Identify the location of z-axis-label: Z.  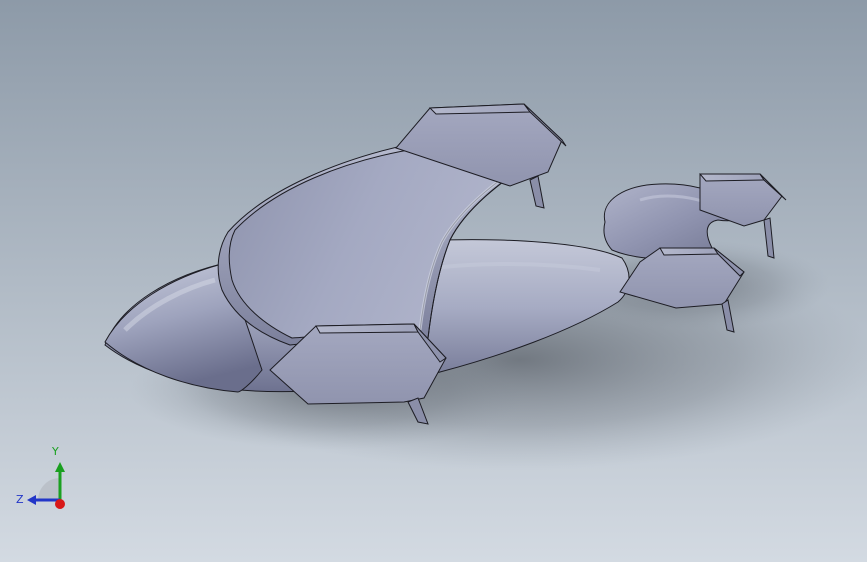
(20, 499).